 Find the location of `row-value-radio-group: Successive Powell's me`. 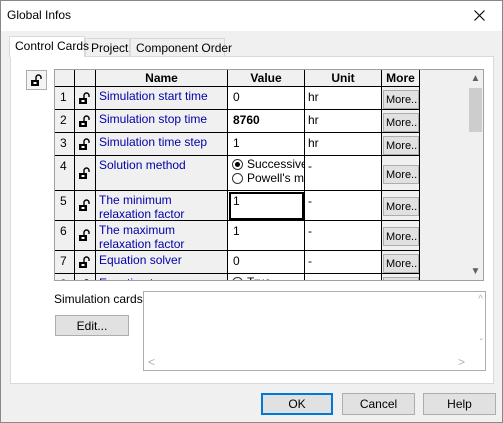

row-value-radio-group: Successive Powell's me is located at coordinates (266, 173).